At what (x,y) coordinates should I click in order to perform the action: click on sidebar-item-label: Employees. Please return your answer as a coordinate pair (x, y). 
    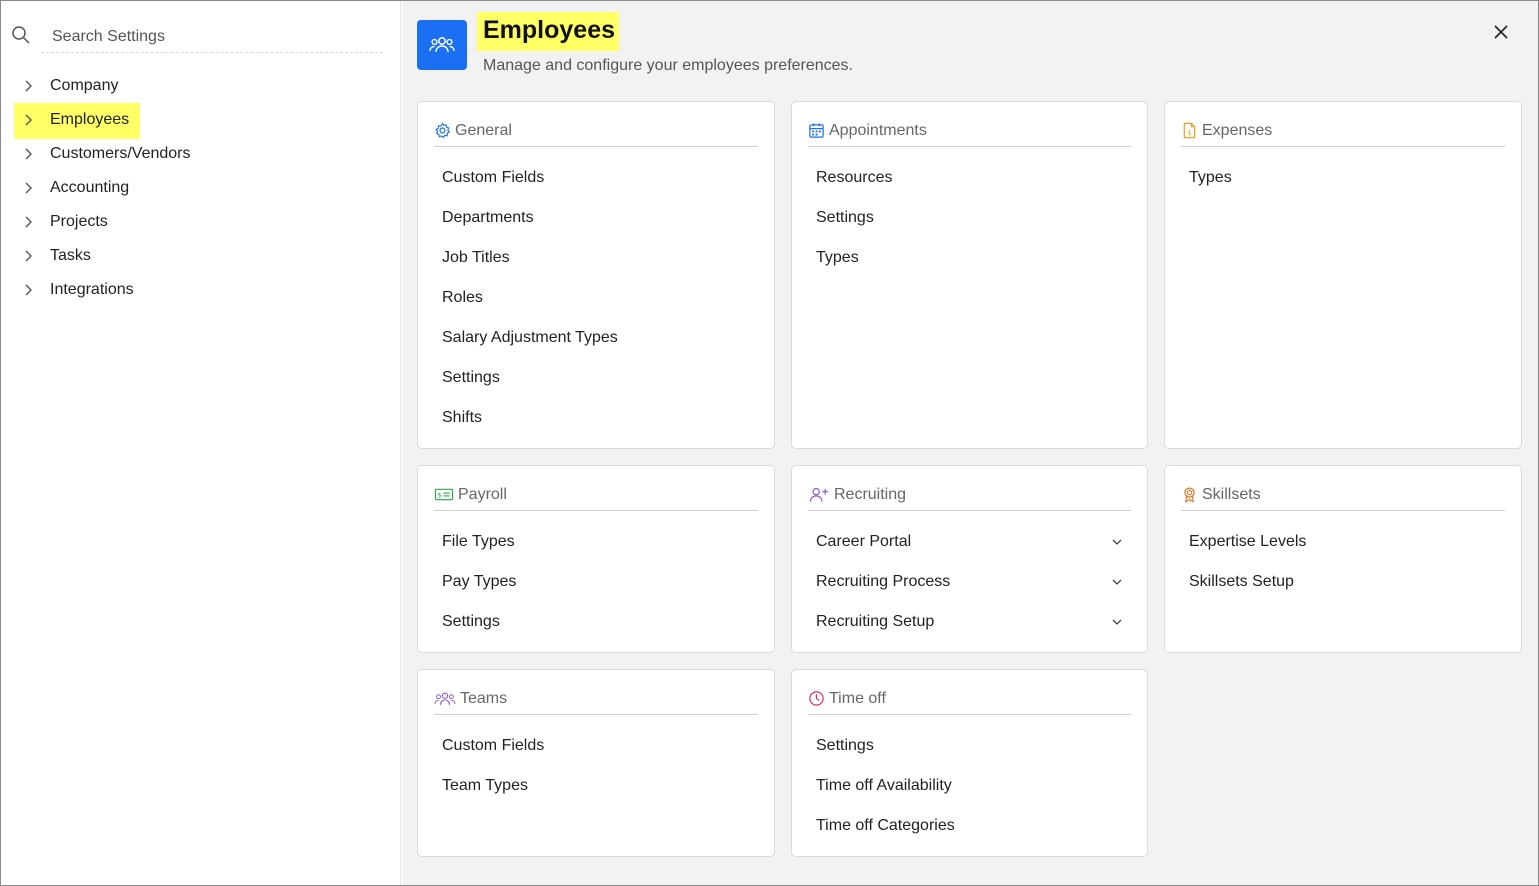
    Looking at the image, I should click on (90, 119).